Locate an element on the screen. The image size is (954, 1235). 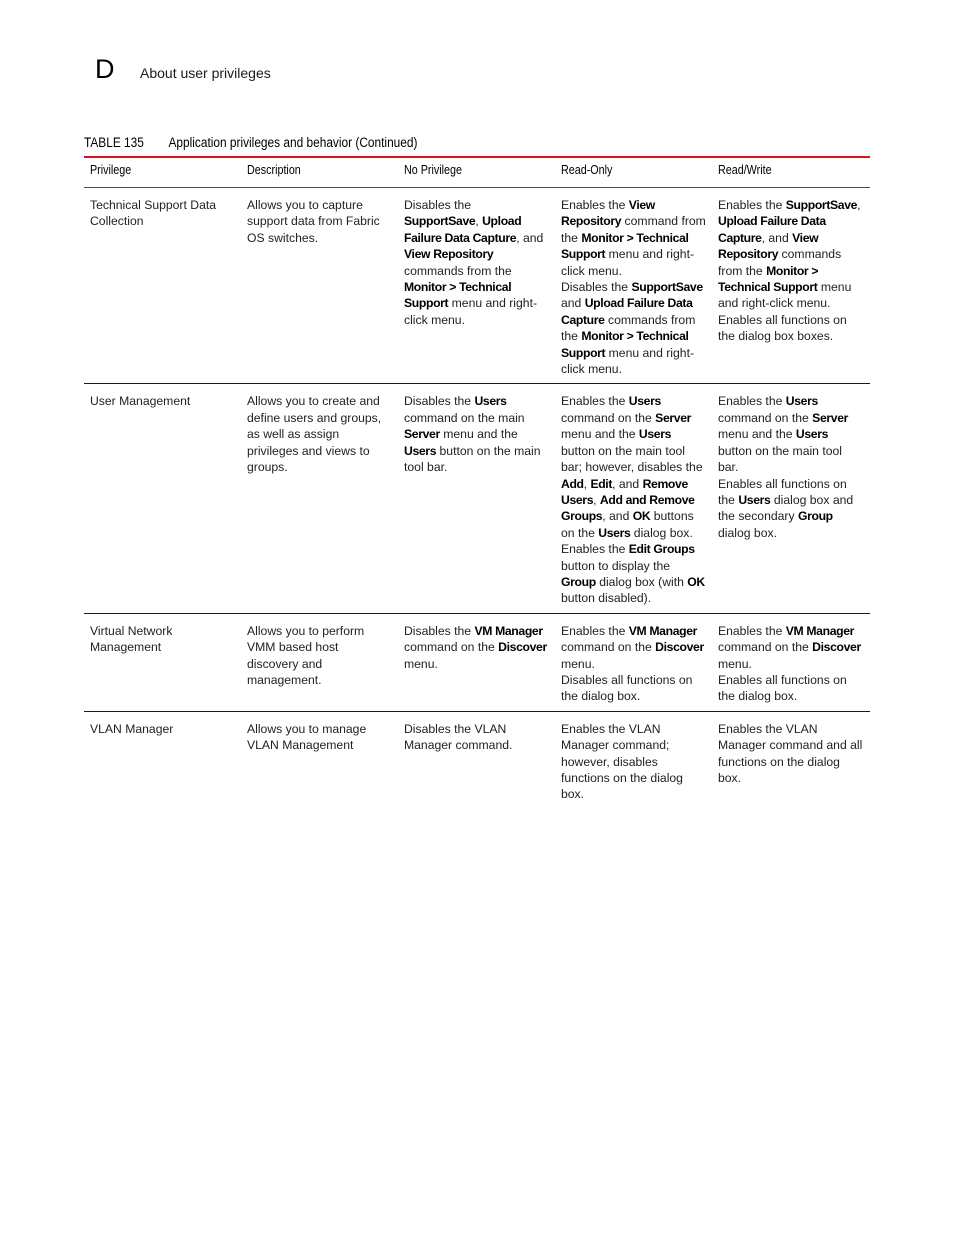
text-run: command on the main is located at coordinates (464, 417).